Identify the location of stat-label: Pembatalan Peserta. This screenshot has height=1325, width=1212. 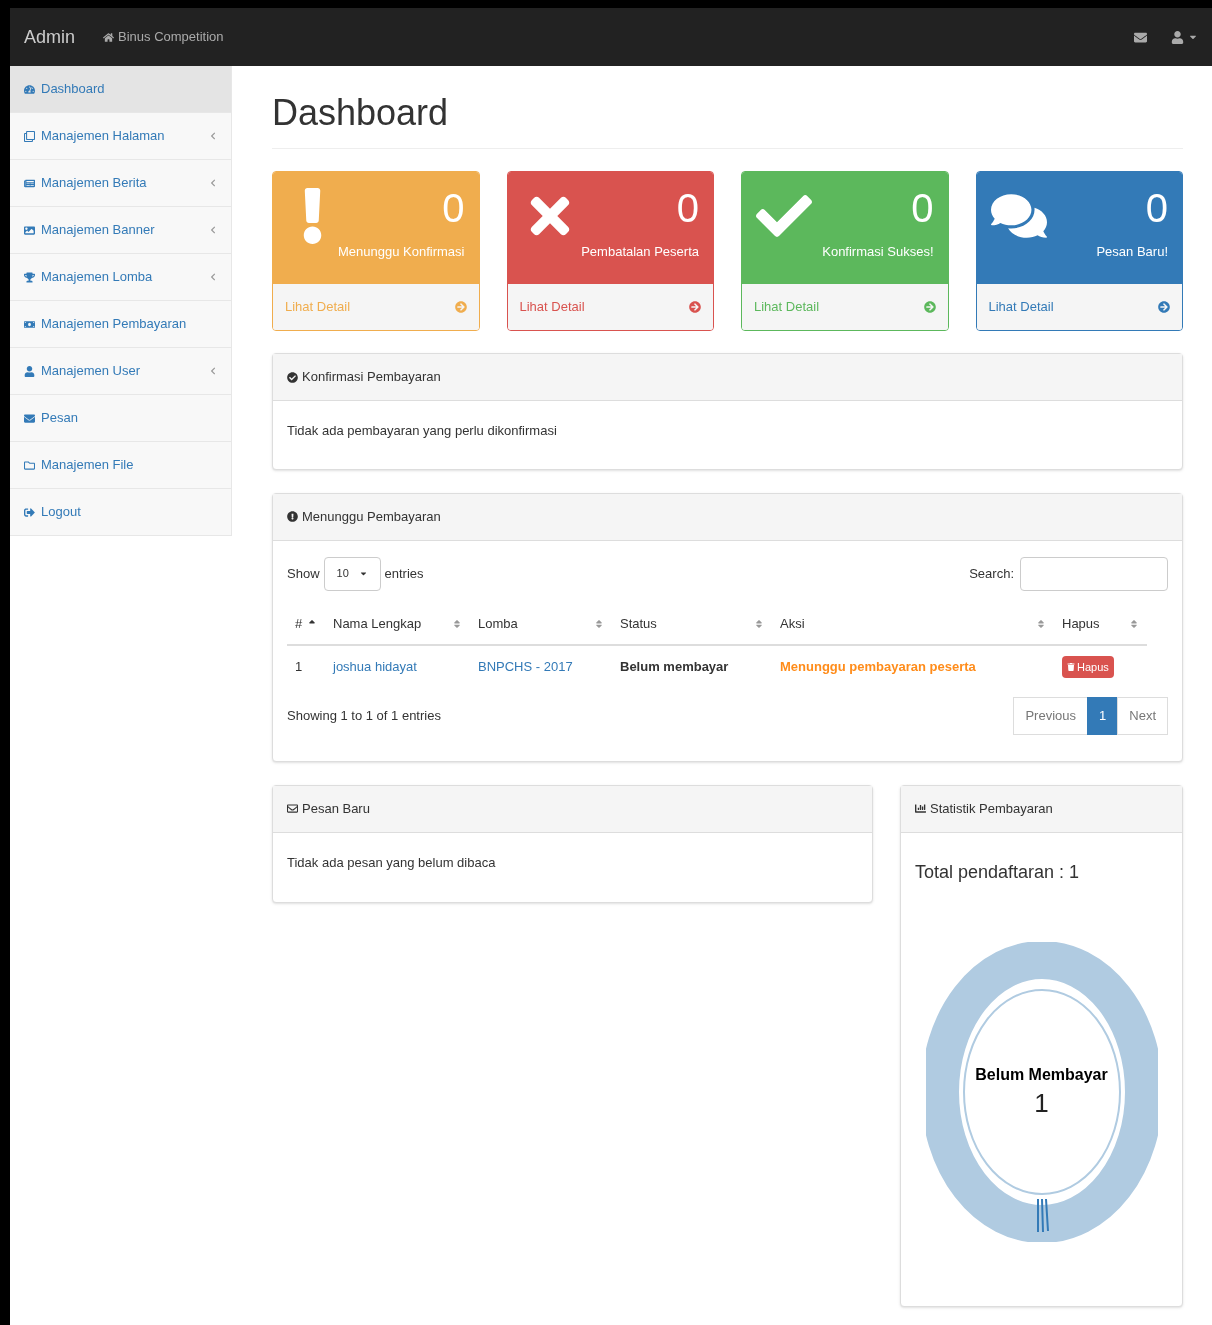
(640, 252).